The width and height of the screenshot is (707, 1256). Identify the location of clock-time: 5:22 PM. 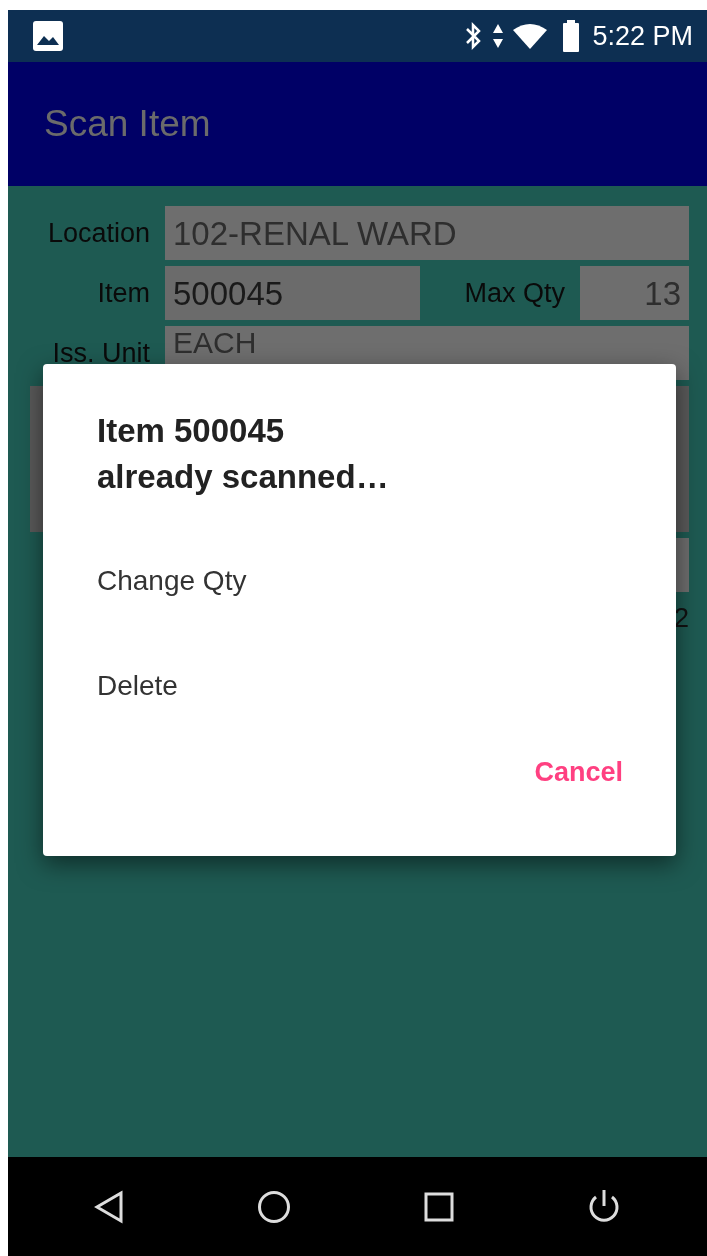
(642, 36).